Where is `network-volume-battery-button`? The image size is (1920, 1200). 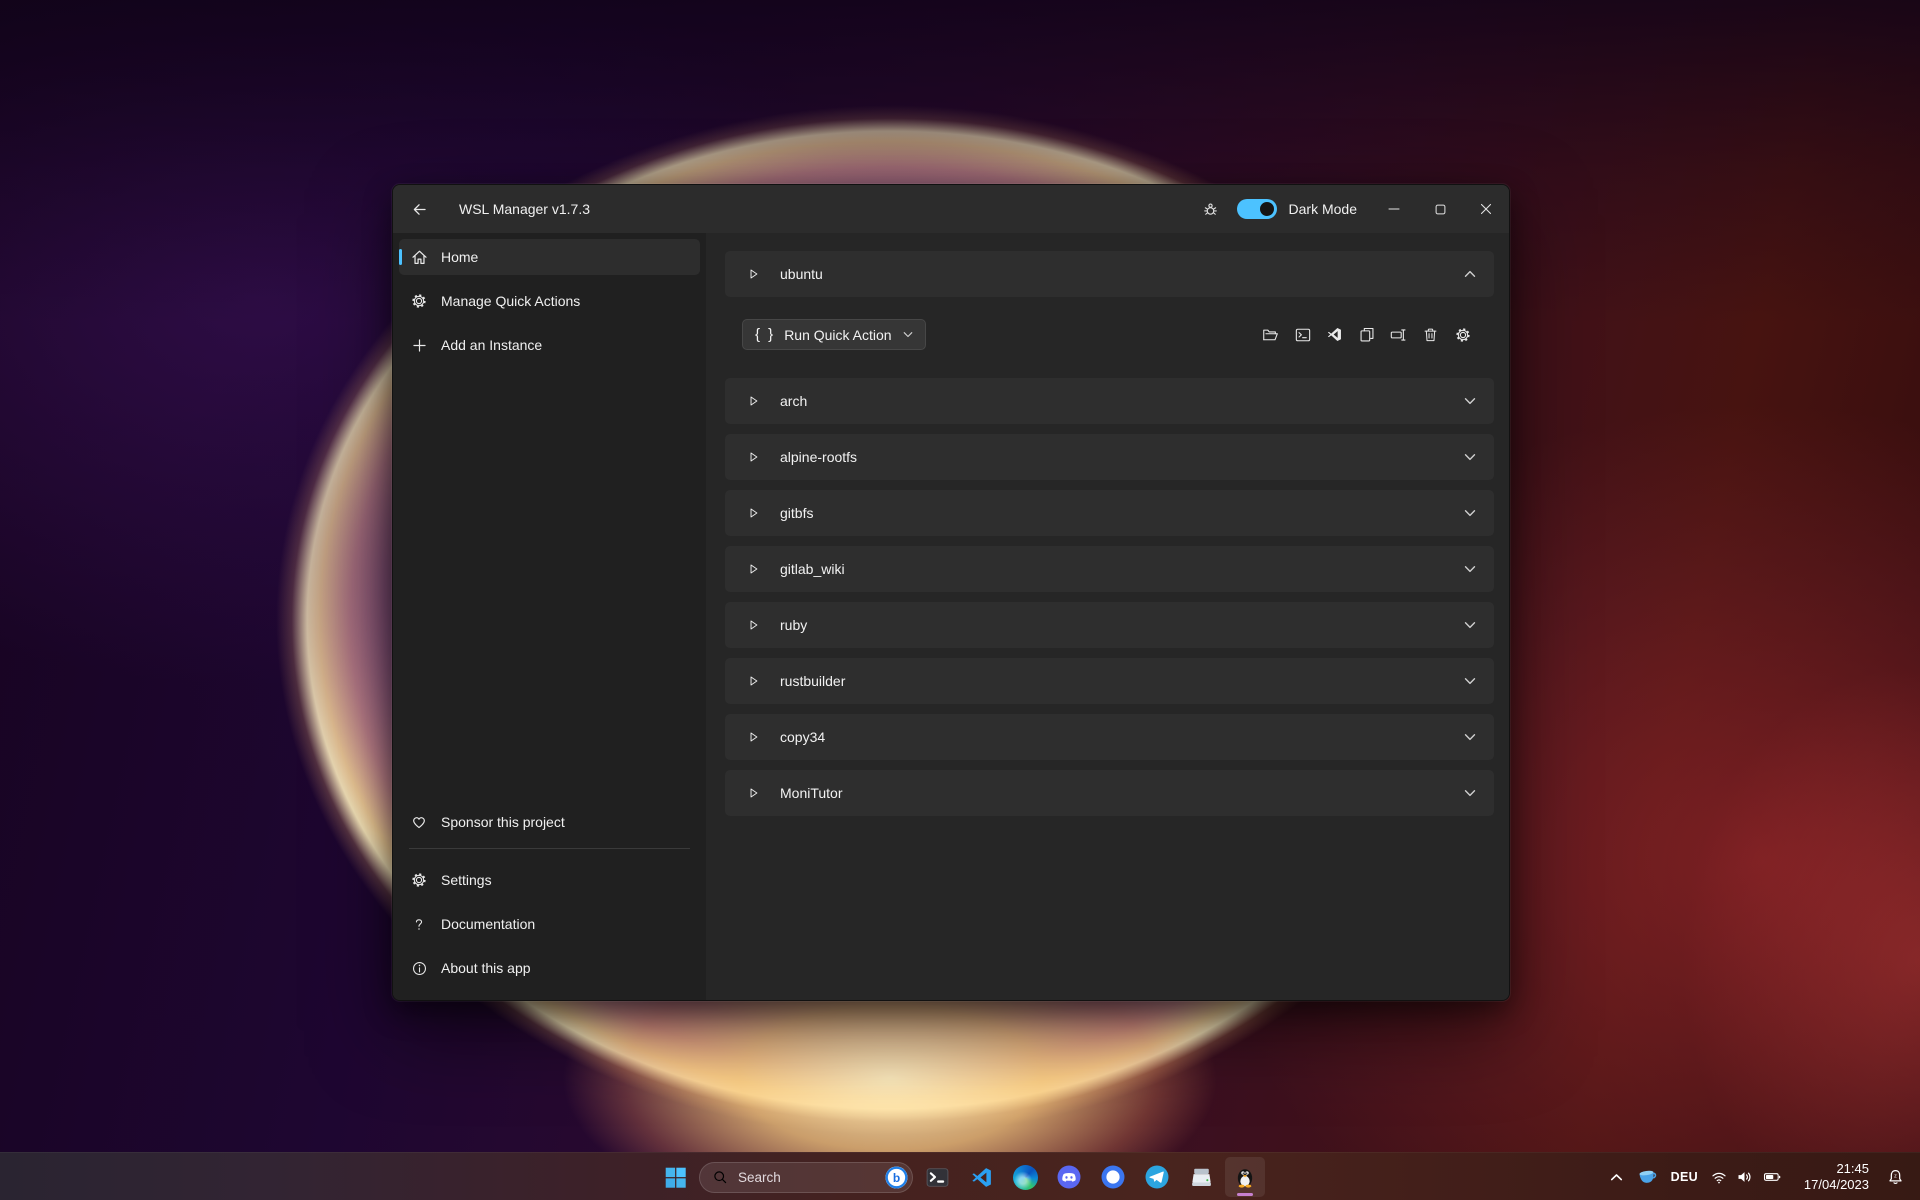 network-volume-battery-button is located at coordinates (1746, 1177).